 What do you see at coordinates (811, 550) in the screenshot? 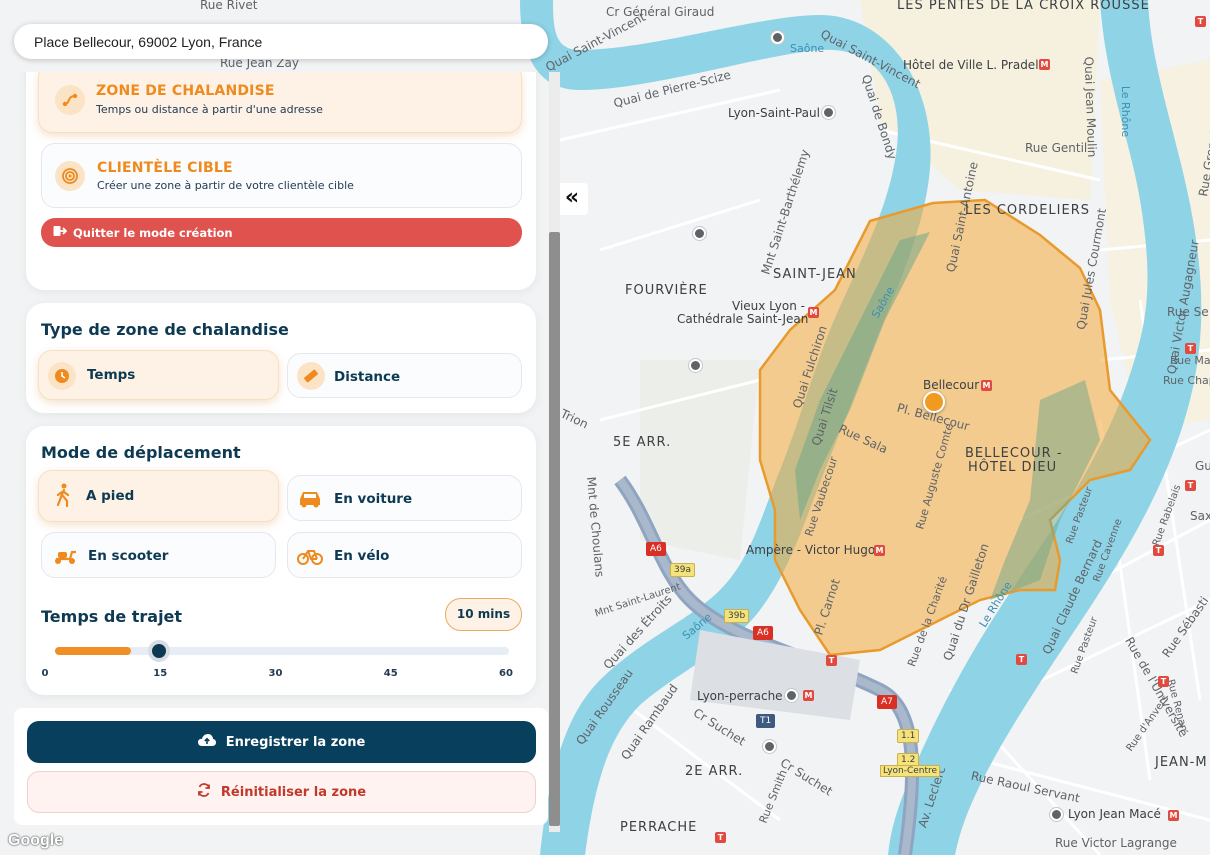
I see `map-label: Ampère - Victor Hugo` at bounding box center [811, 550].